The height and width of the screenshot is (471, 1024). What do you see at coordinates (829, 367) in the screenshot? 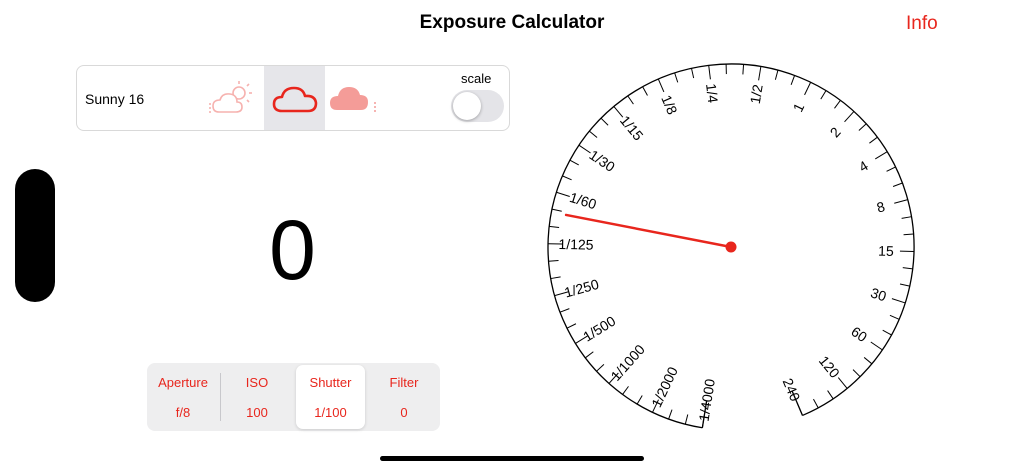
I see `dial-label: 120` at bounding box center [829, 367].